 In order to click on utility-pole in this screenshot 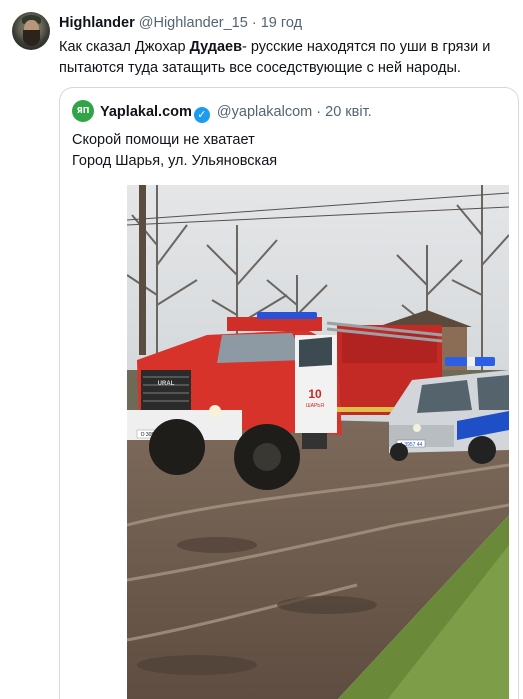, I will do `click(142, 270)`.